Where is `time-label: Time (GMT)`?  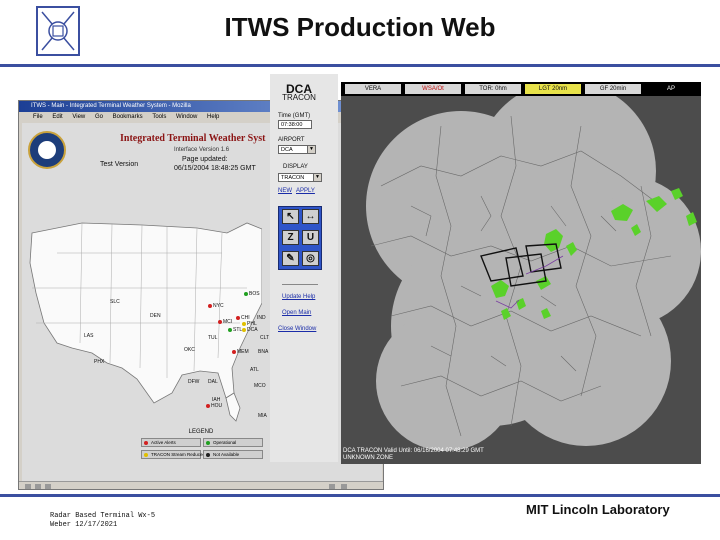
time-label: Time (GMT) is located at coordinates (294, 116).